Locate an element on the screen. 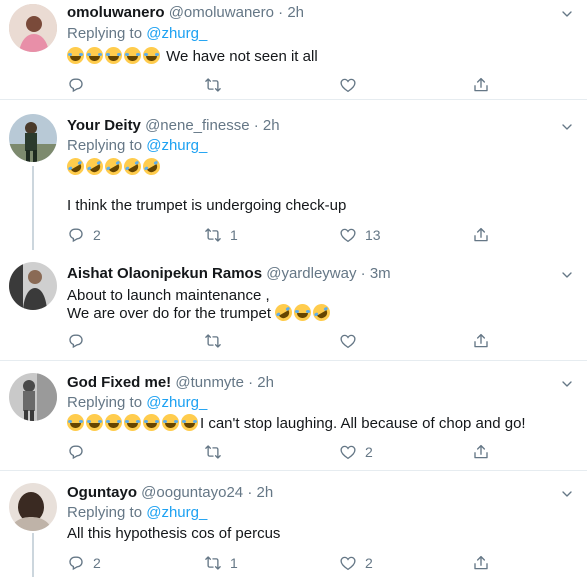 The image size is (587, 577). like-button: 13 is located at coordinates (360, 235).